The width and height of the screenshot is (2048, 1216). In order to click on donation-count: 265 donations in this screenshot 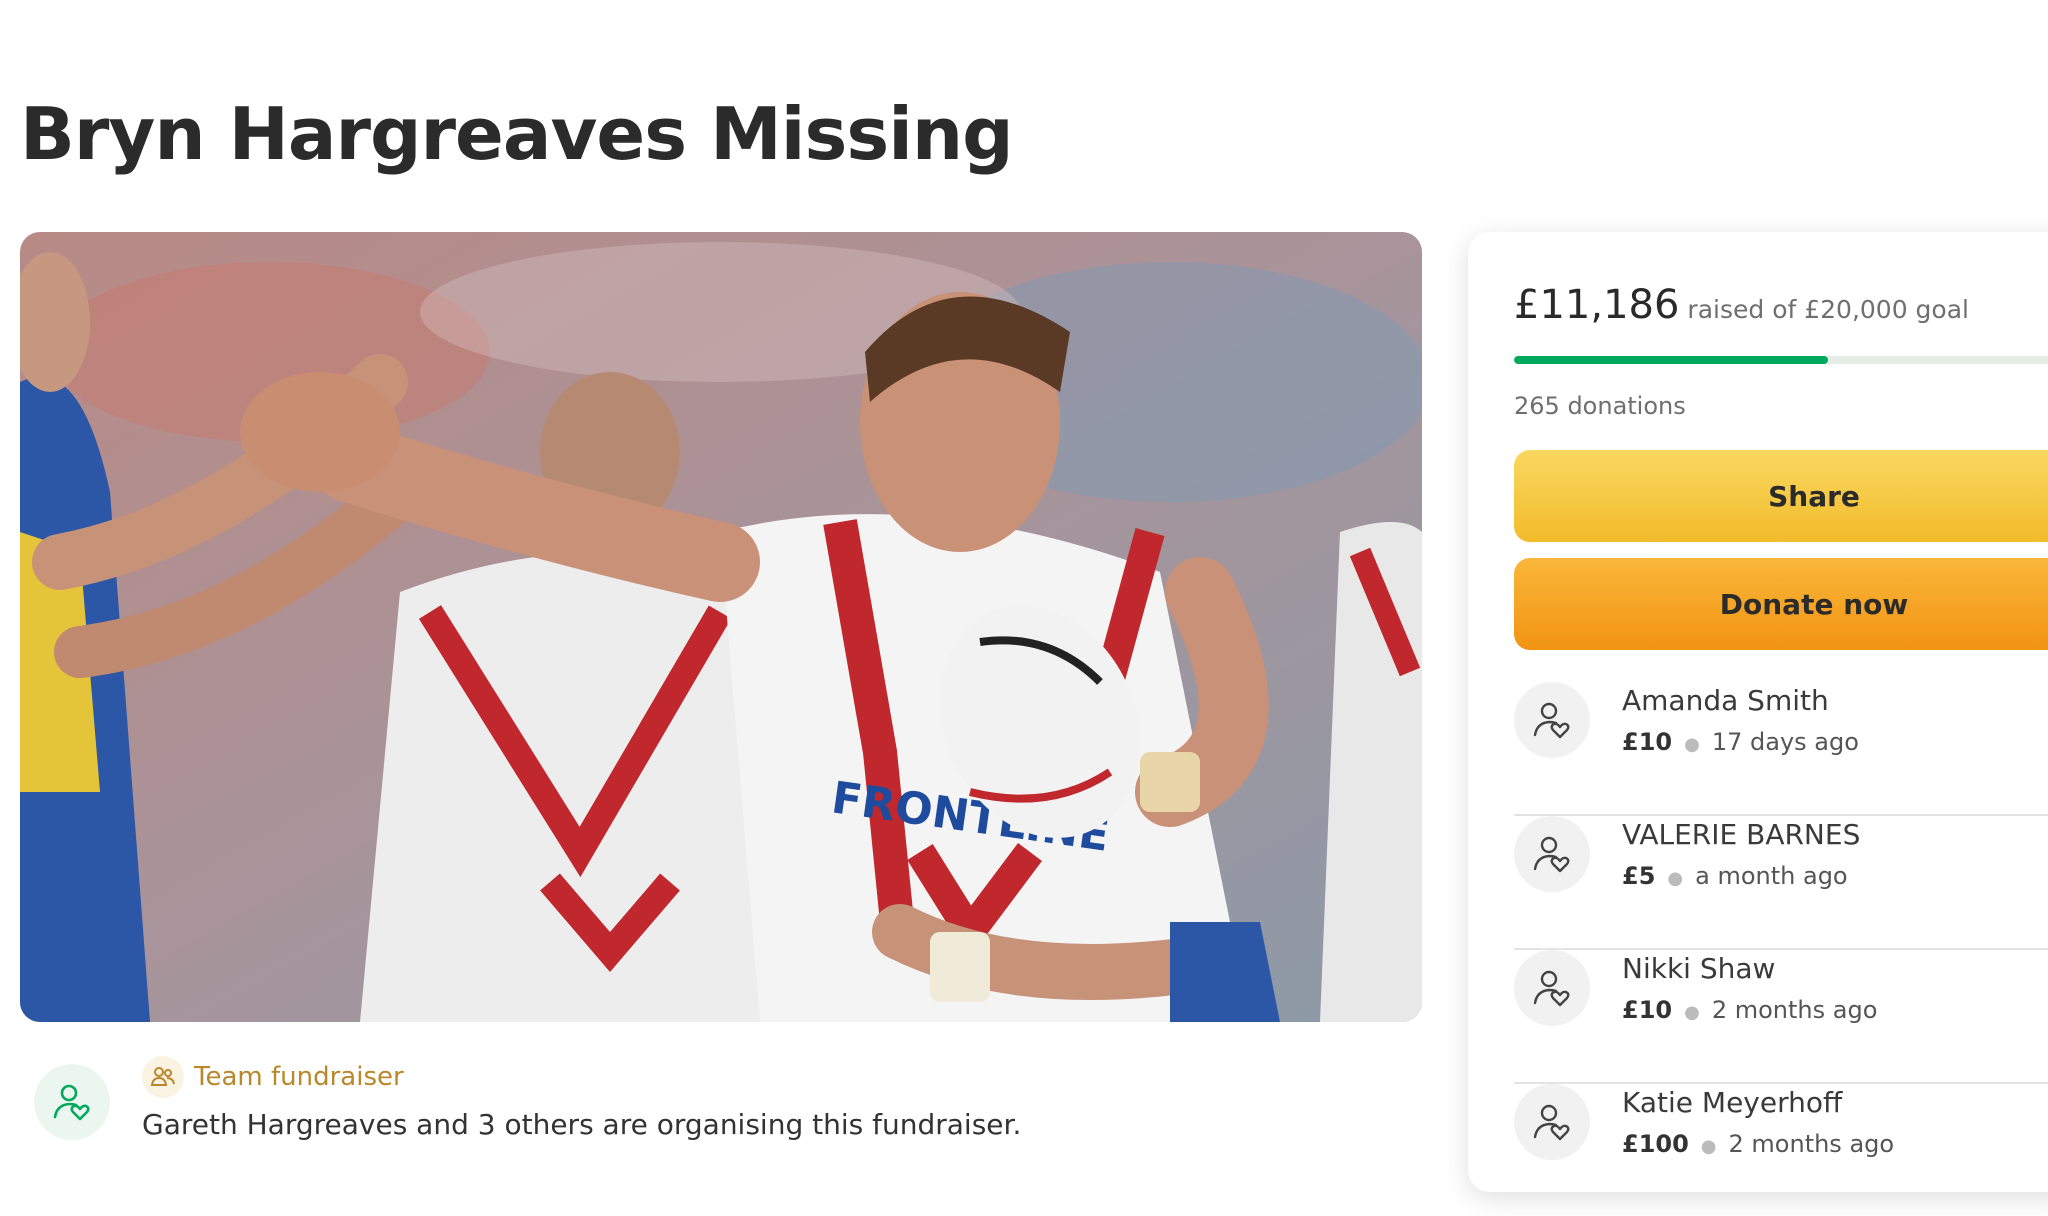, I will do `click(1600, 406)`.